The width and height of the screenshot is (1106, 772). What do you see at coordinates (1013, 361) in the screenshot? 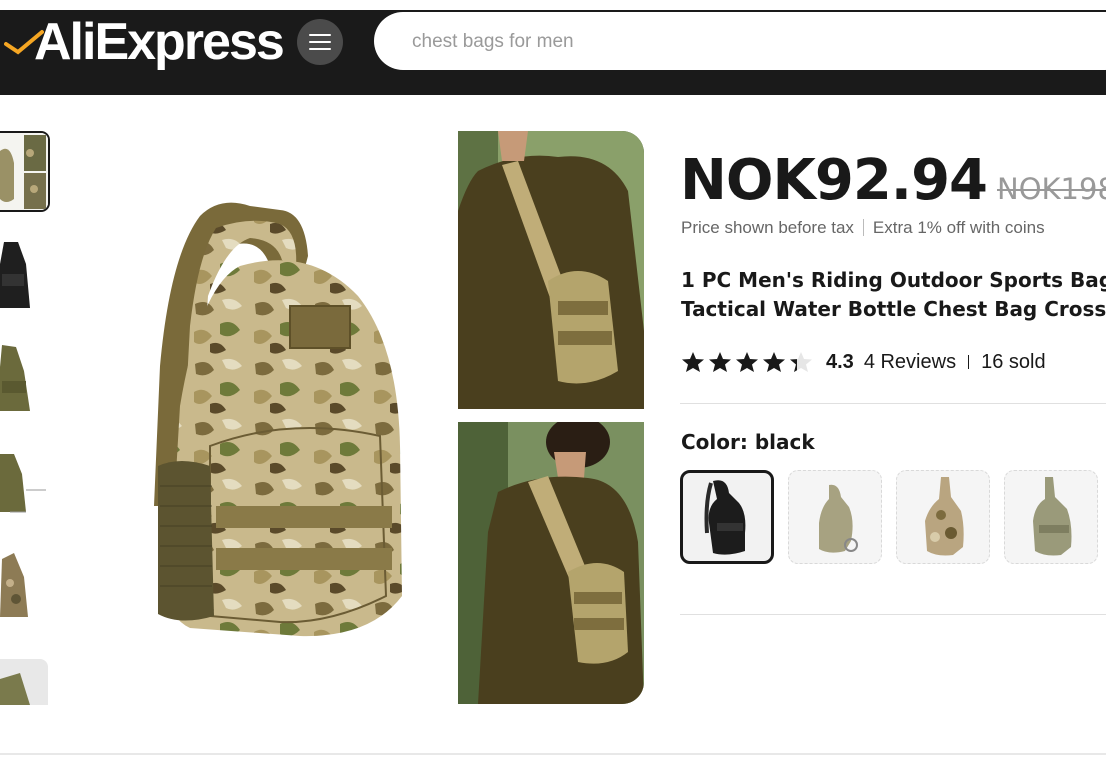
I see `sold-count: 16 sold` at bounding box center [1013, 361].